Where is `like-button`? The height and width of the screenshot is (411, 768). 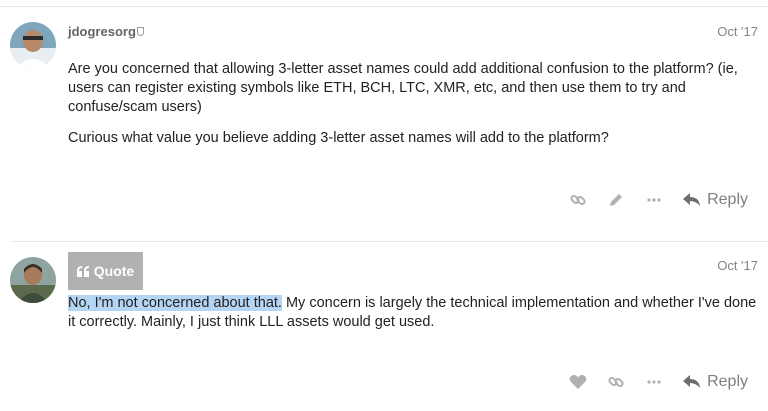
like-button is located at coordinates (578, 382).